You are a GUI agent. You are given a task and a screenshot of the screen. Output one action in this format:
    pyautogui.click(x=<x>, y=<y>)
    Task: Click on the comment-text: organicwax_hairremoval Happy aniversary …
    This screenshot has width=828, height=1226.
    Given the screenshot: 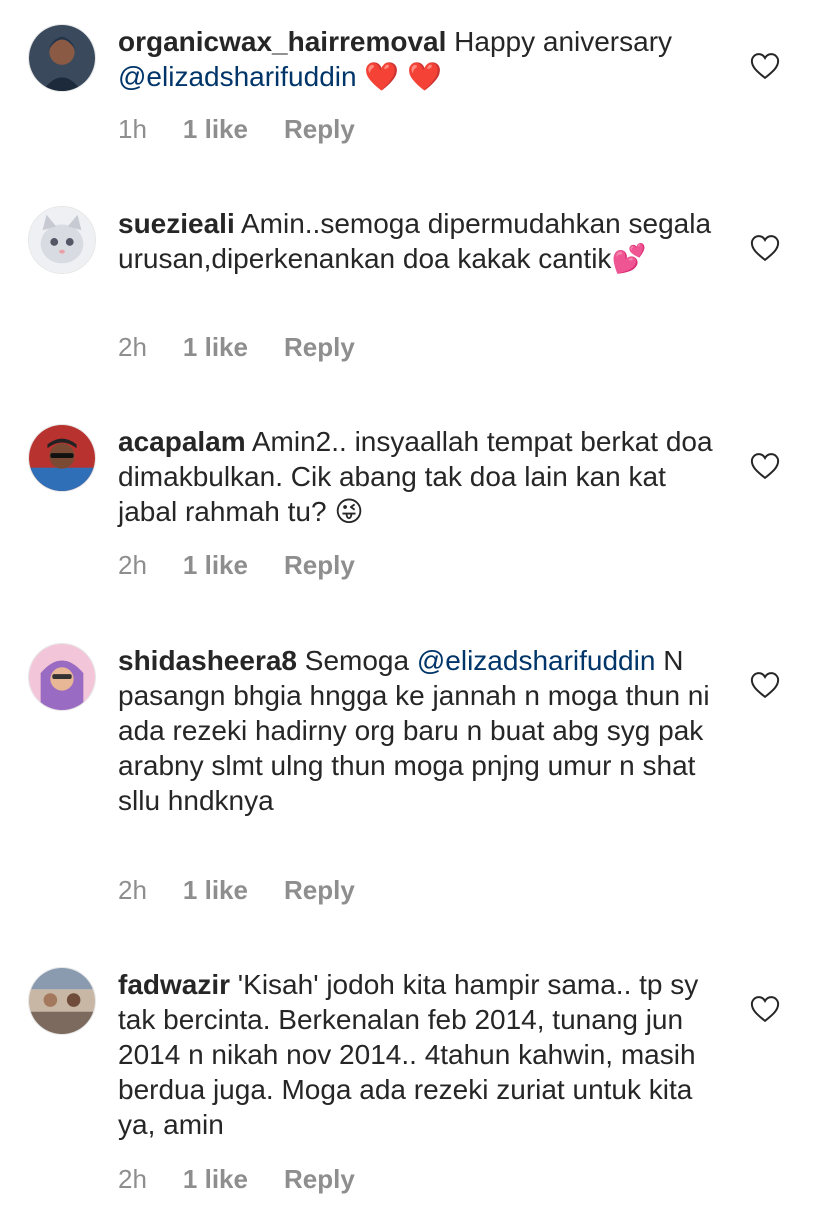 What is the action you would take?
    pyautogui.click(x=418, y=59)
    